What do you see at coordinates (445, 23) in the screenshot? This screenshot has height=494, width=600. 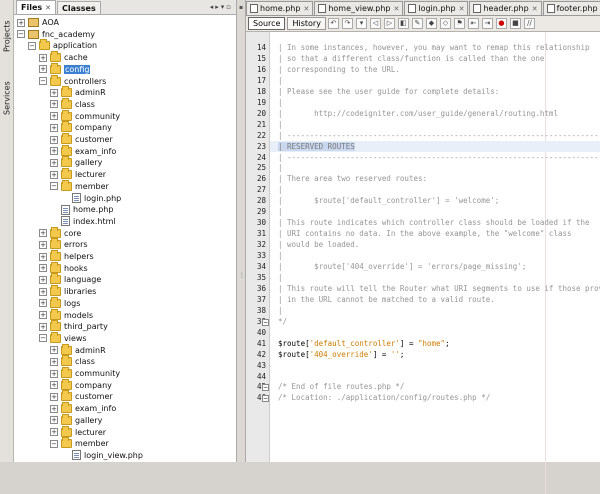 I see `next-bookmark-icon: ◇` at bounding box center [445, 23].